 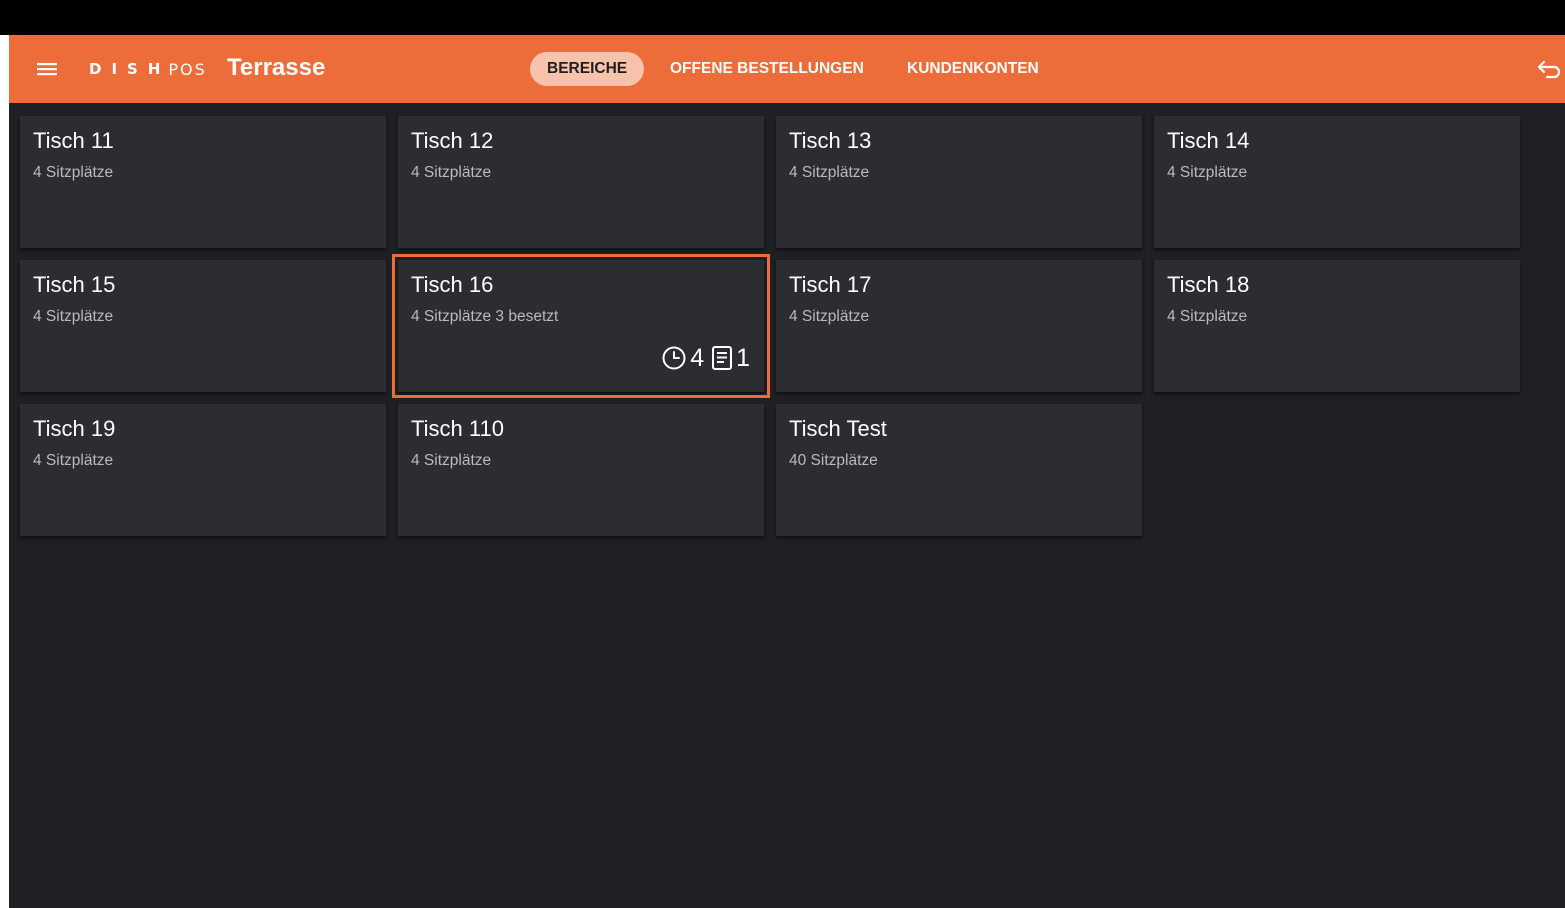 I want to click on tab-bereiche: BEREICHE, so click(x=587, y=69).